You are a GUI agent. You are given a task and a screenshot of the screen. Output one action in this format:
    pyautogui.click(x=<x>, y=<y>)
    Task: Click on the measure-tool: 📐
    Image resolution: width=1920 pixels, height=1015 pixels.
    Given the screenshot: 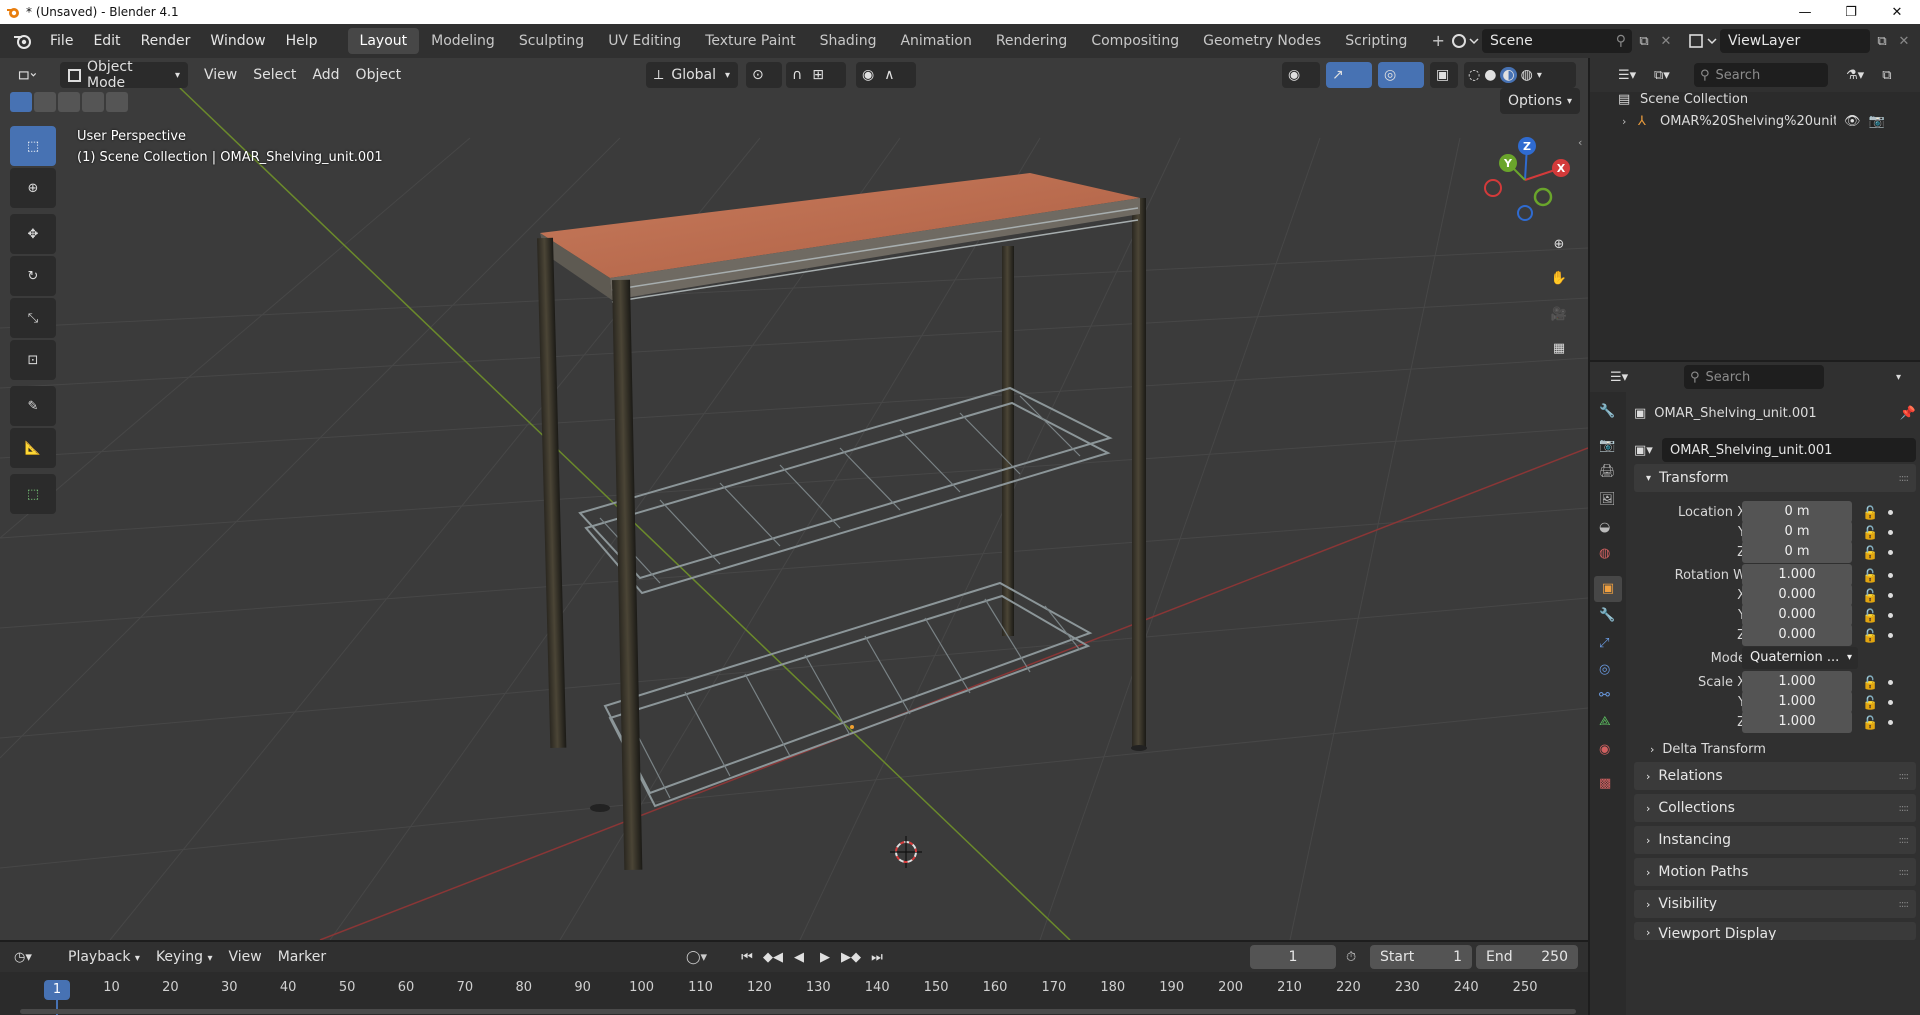 What is the action you would take?
    pyautogui.click(x=33, y=448)
    